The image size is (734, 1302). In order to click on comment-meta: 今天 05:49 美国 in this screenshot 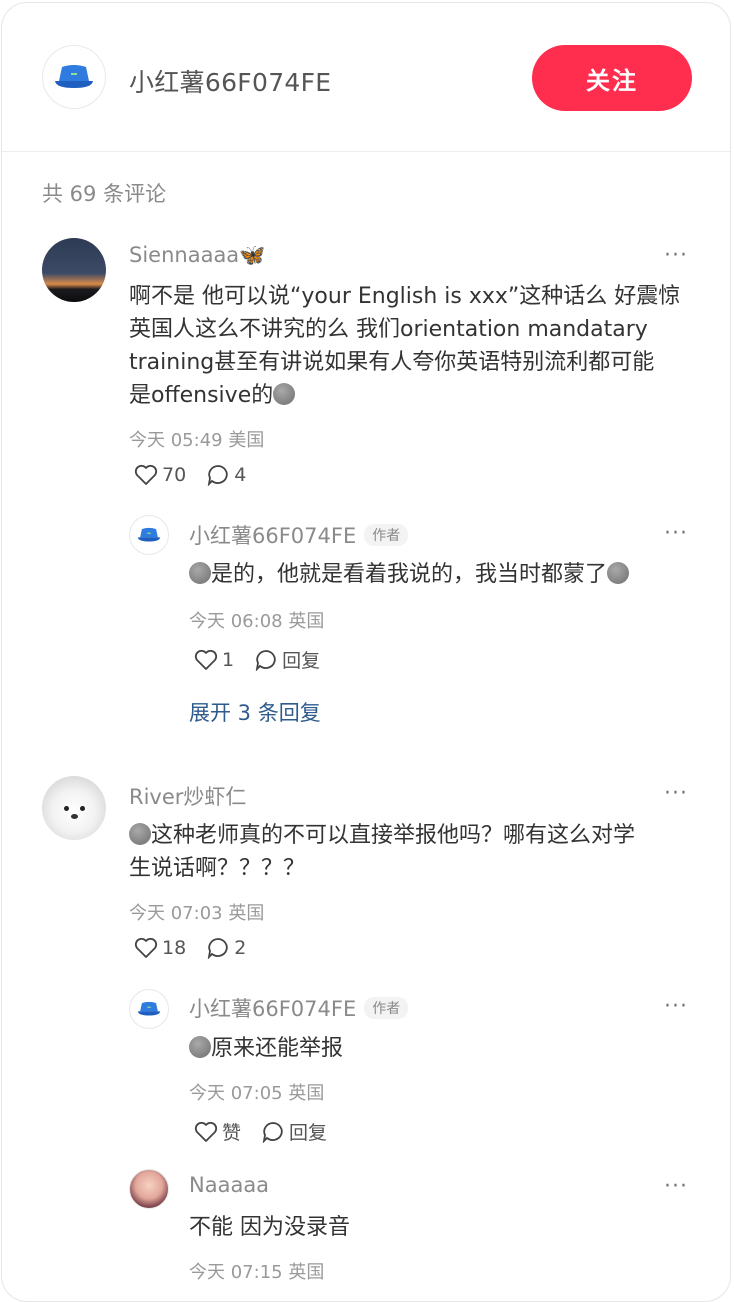, I will do `click(197, 440)`.